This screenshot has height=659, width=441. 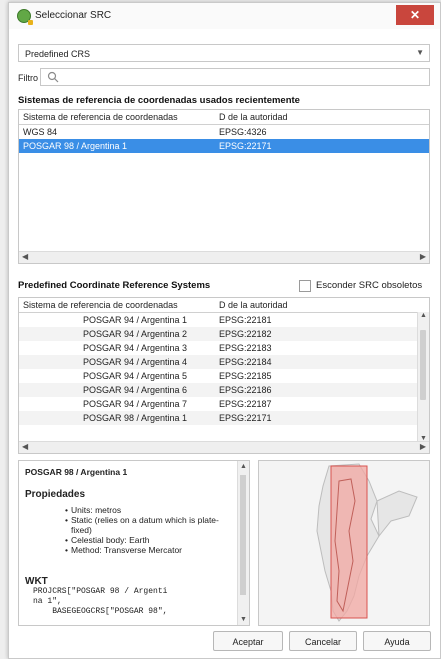 What do you see at coordinates (25, 17) in the screenshot?
I see `qgis-logo-icon` at bounding box center [25, 17].